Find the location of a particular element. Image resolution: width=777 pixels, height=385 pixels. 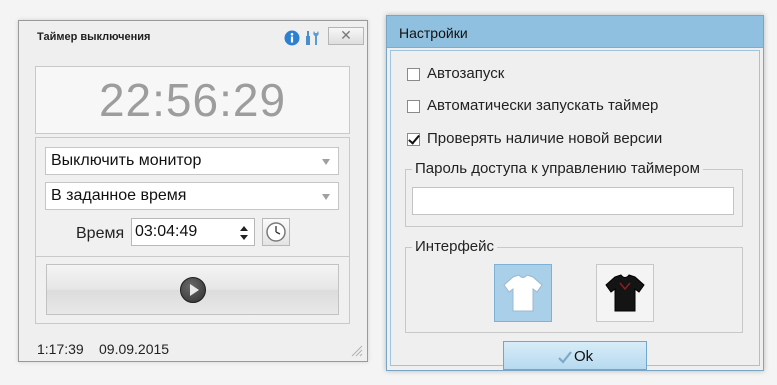

clock-icon is located at coordinates (276, 232).